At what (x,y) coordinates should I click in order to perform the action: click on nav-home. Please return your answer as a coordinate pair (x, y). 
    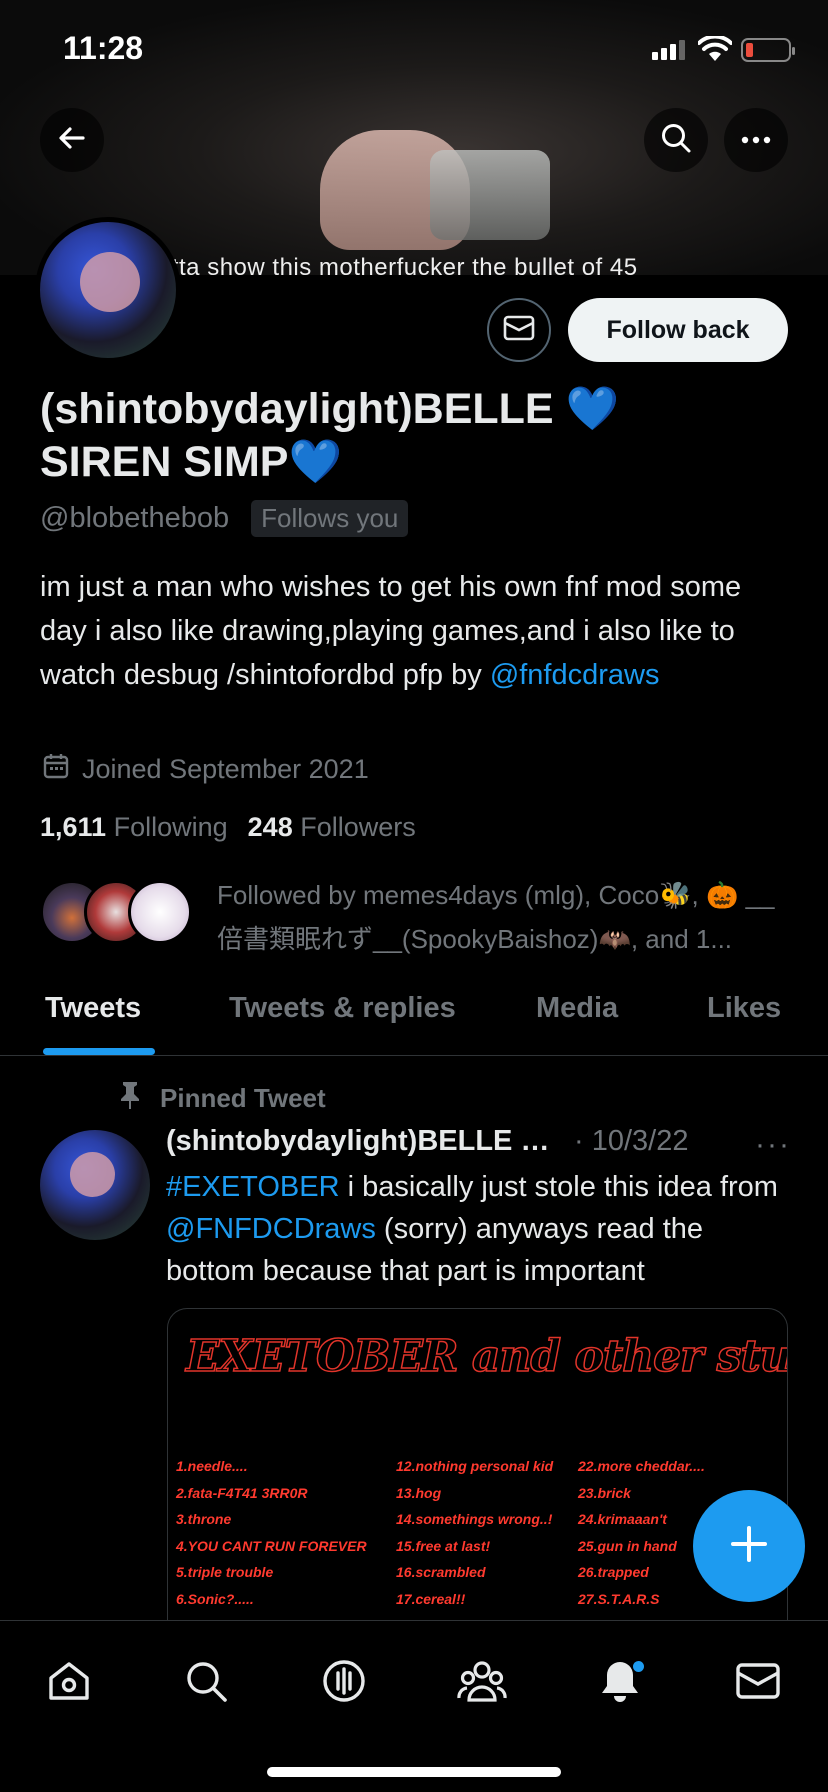
    Looking at the image, I should click on (69, 1683).